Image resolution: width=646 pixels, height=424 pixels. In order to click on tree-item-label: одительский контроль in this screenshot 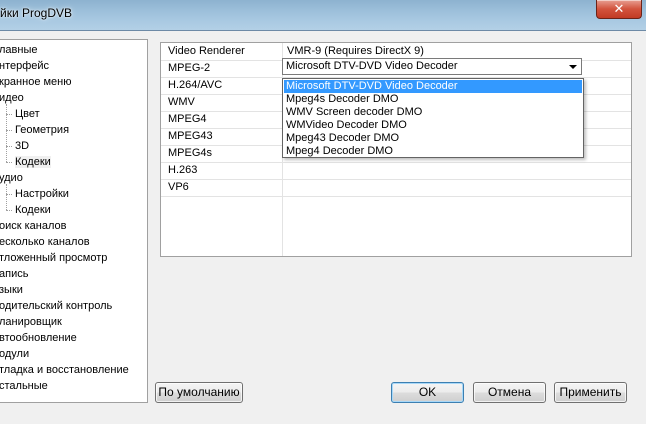, I will do `click(56, 306)`.